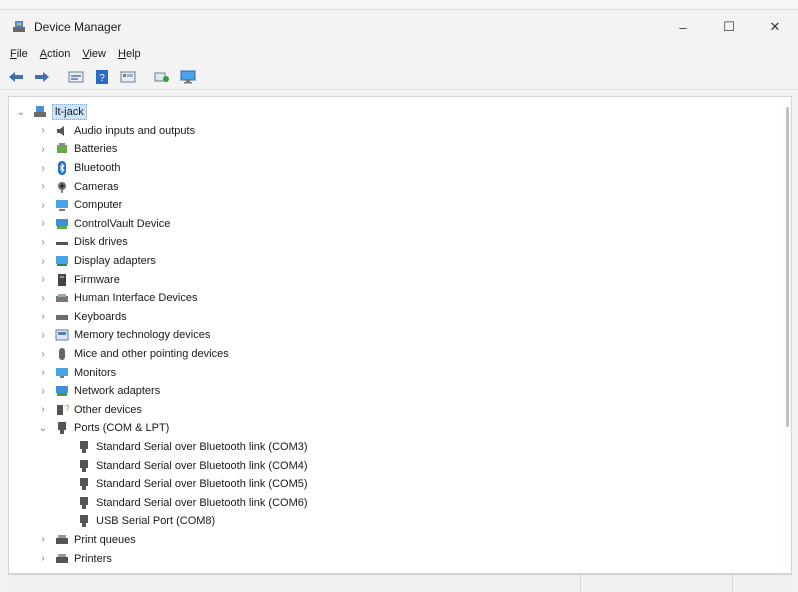 This screenshot has width=798, height=592. I want to click on bluetooth-icon, so click(62, 168).